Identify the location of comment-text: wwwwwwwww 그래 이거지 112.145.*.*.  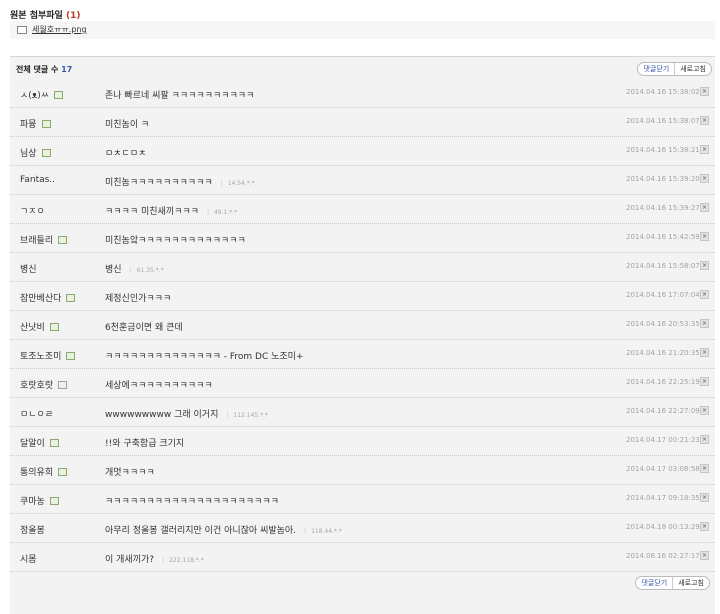
(186, 413).